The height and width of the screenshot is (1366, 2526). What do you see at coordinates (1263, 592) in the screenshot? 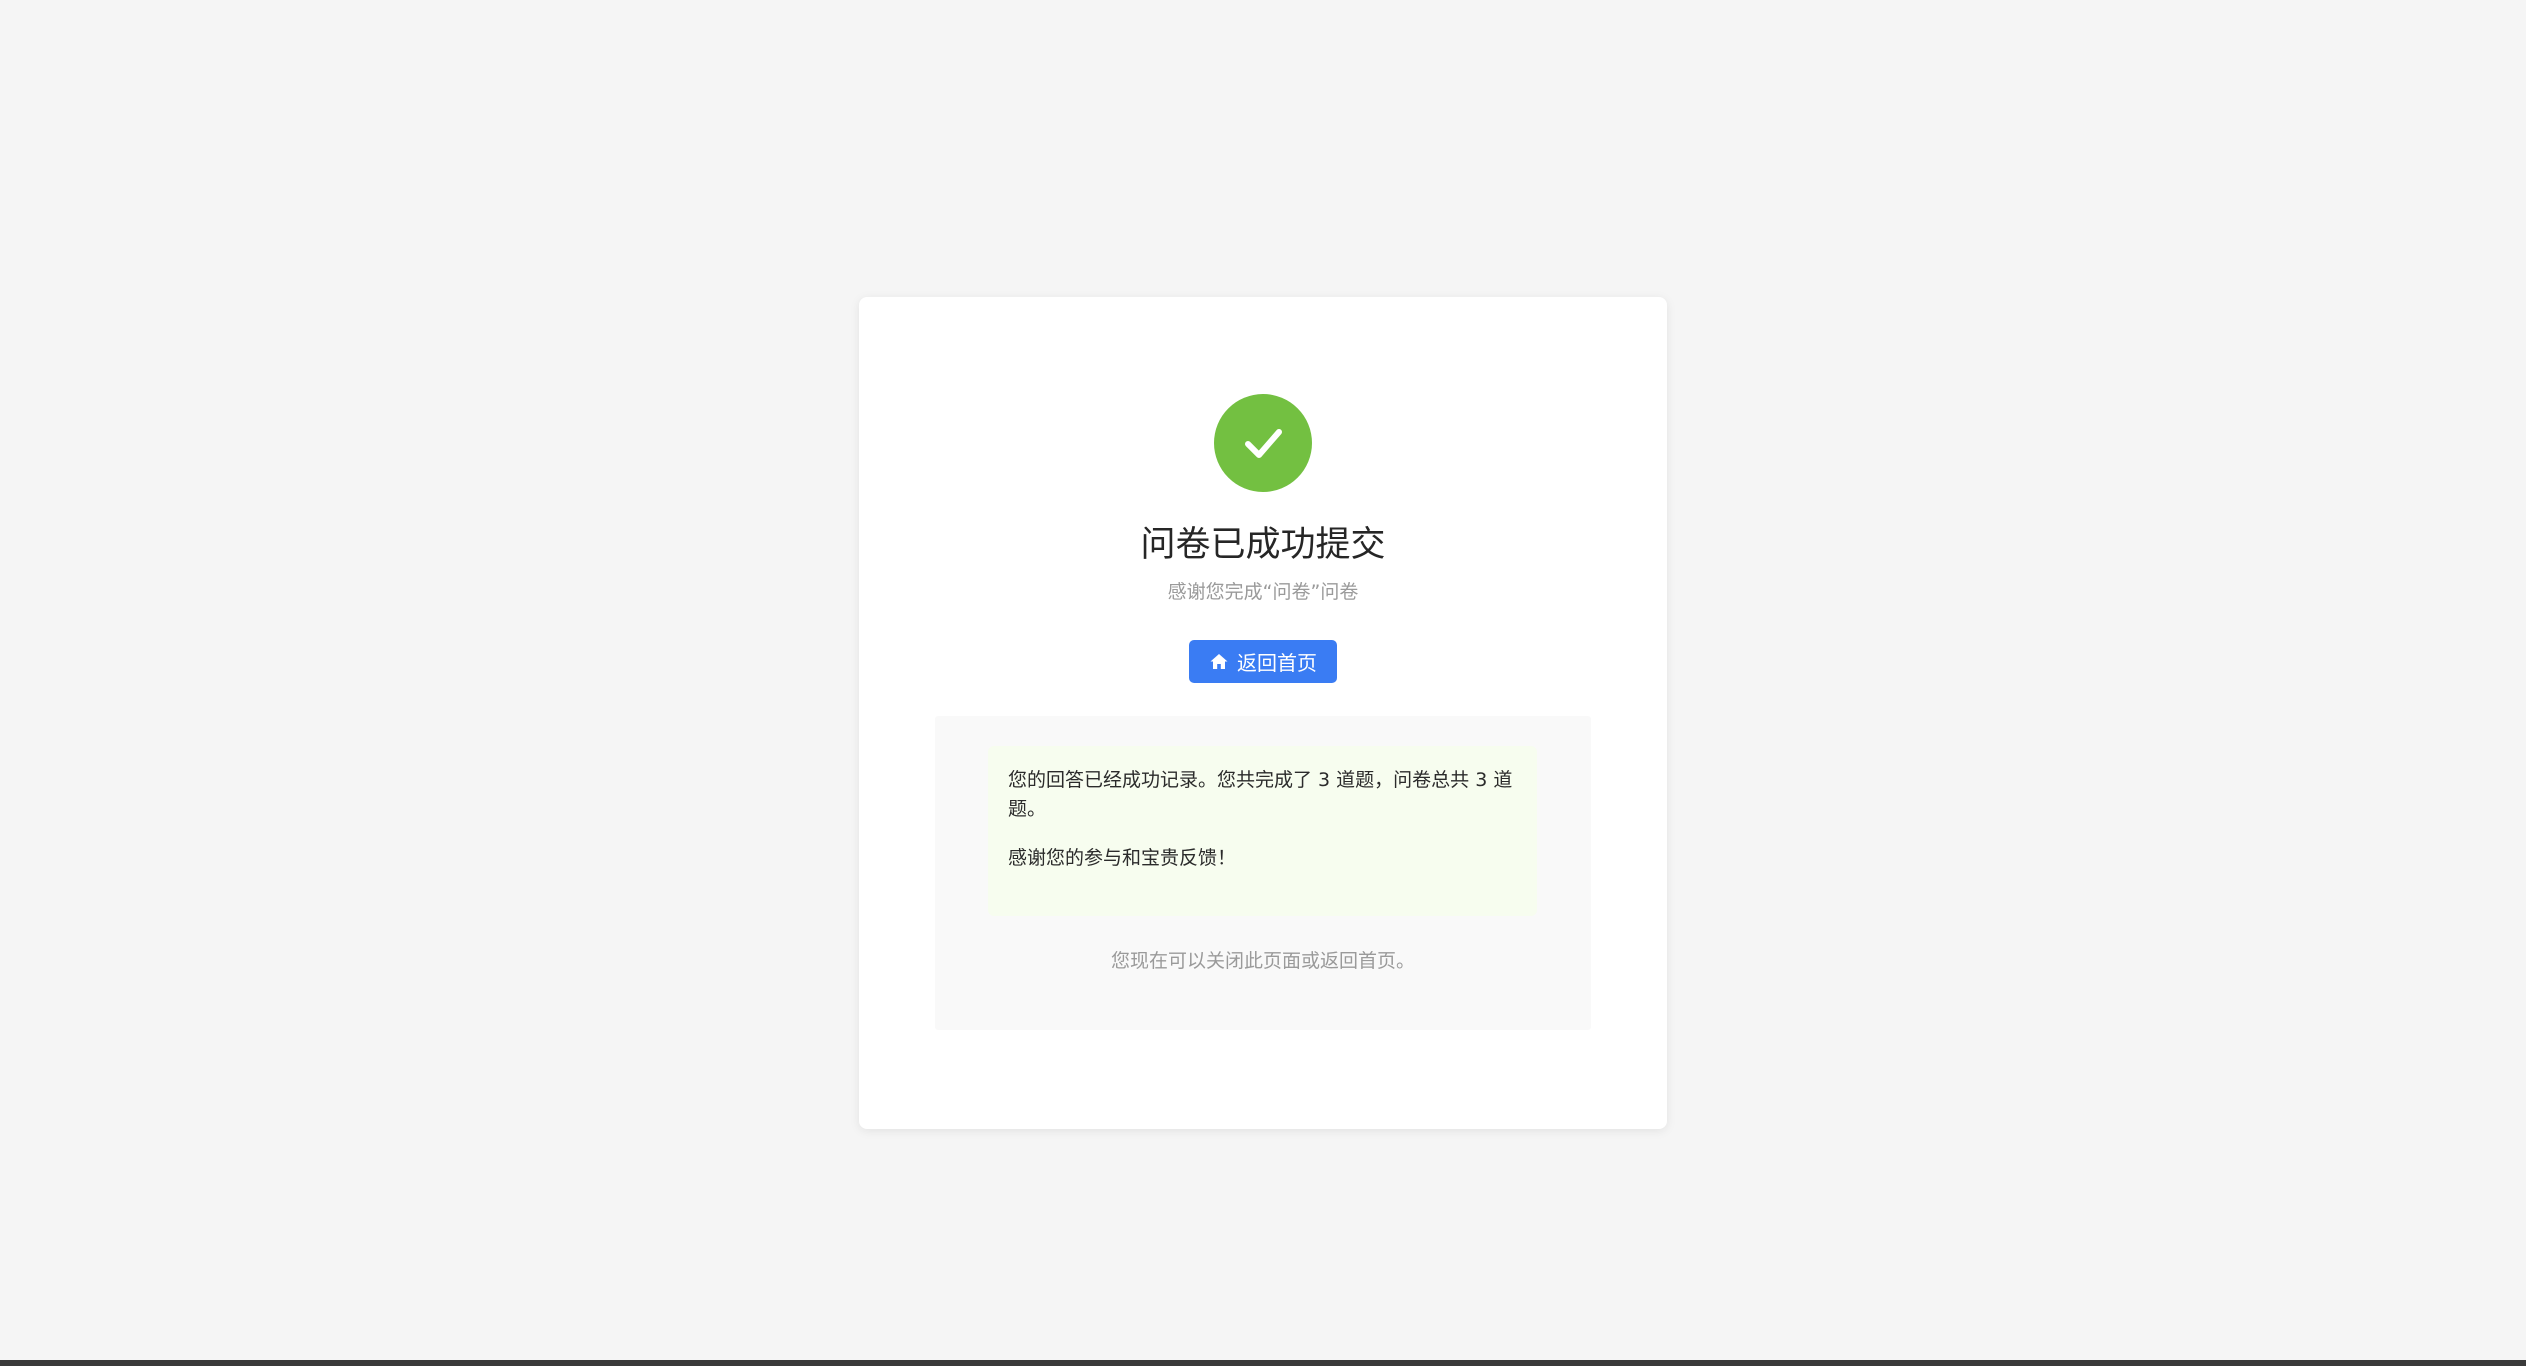
I see `page-subtitle: 感谢您完成“问卷”问卷` at bounding box center [1263, 592].